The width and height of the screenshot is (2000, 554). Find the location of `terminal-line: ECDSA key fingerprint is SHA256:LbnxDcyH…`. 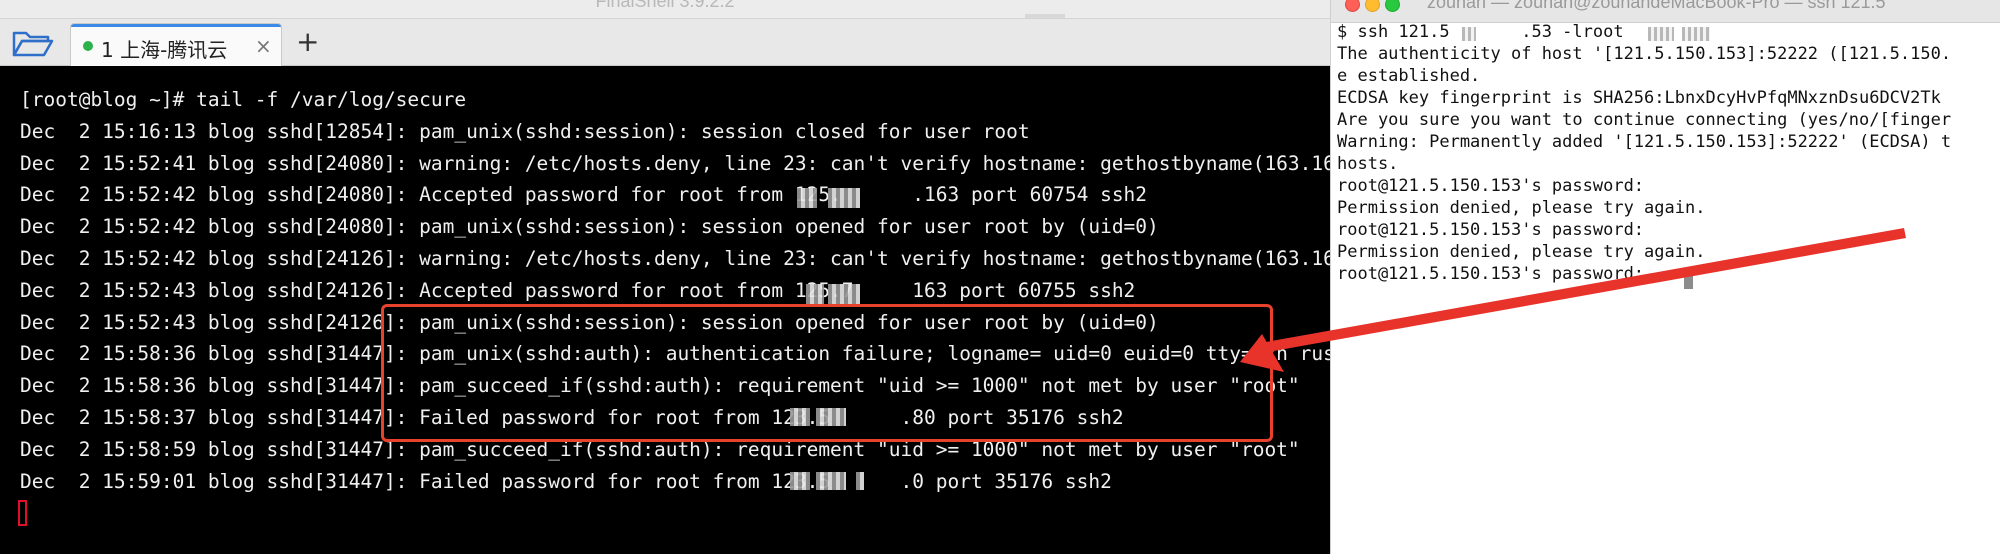

terminal-line: ECDSA key fingerprint is SHA256:LbnxDcyH… is located at coordinates (1639, 98).